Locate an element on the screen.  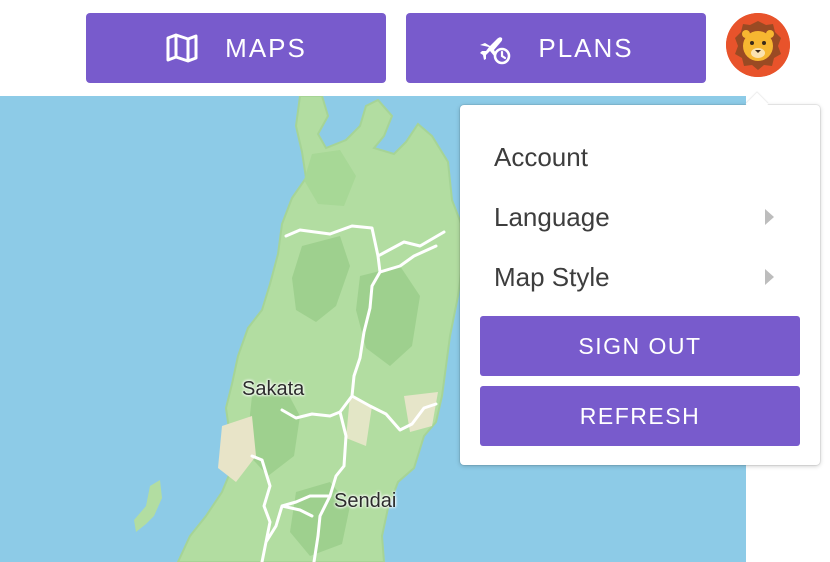
lion-avatar-icon is located at coordinates (758, 45).